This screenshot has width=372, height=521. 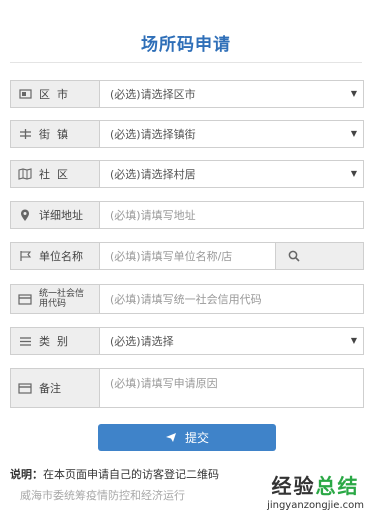 What do you see at coordinates (231, 94) in the screenshot?
I see `district-value: (必选)请选择区市` at bounding box center [231, 94].